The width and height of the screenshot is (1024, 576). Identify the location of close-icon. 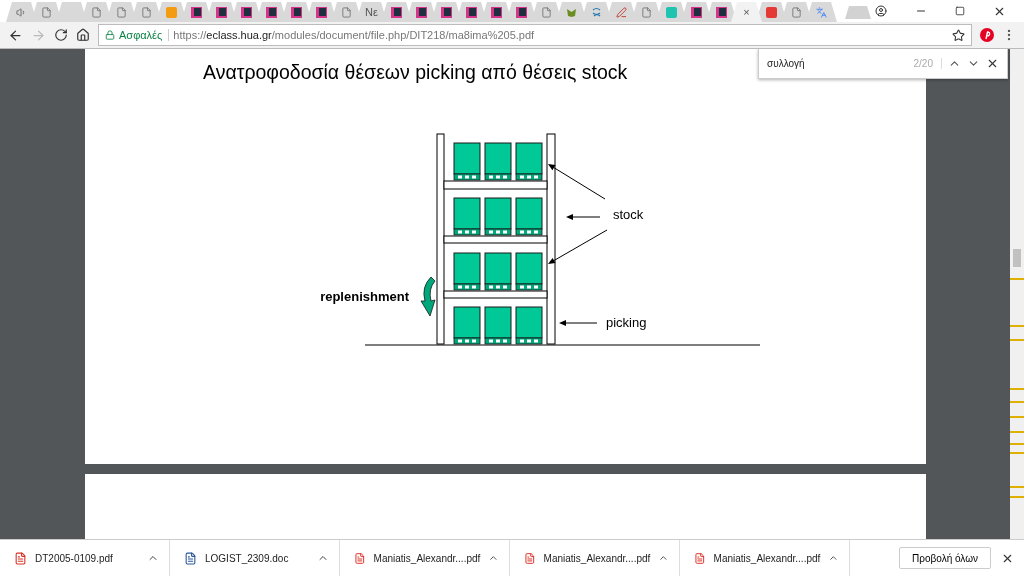
(992, 63).